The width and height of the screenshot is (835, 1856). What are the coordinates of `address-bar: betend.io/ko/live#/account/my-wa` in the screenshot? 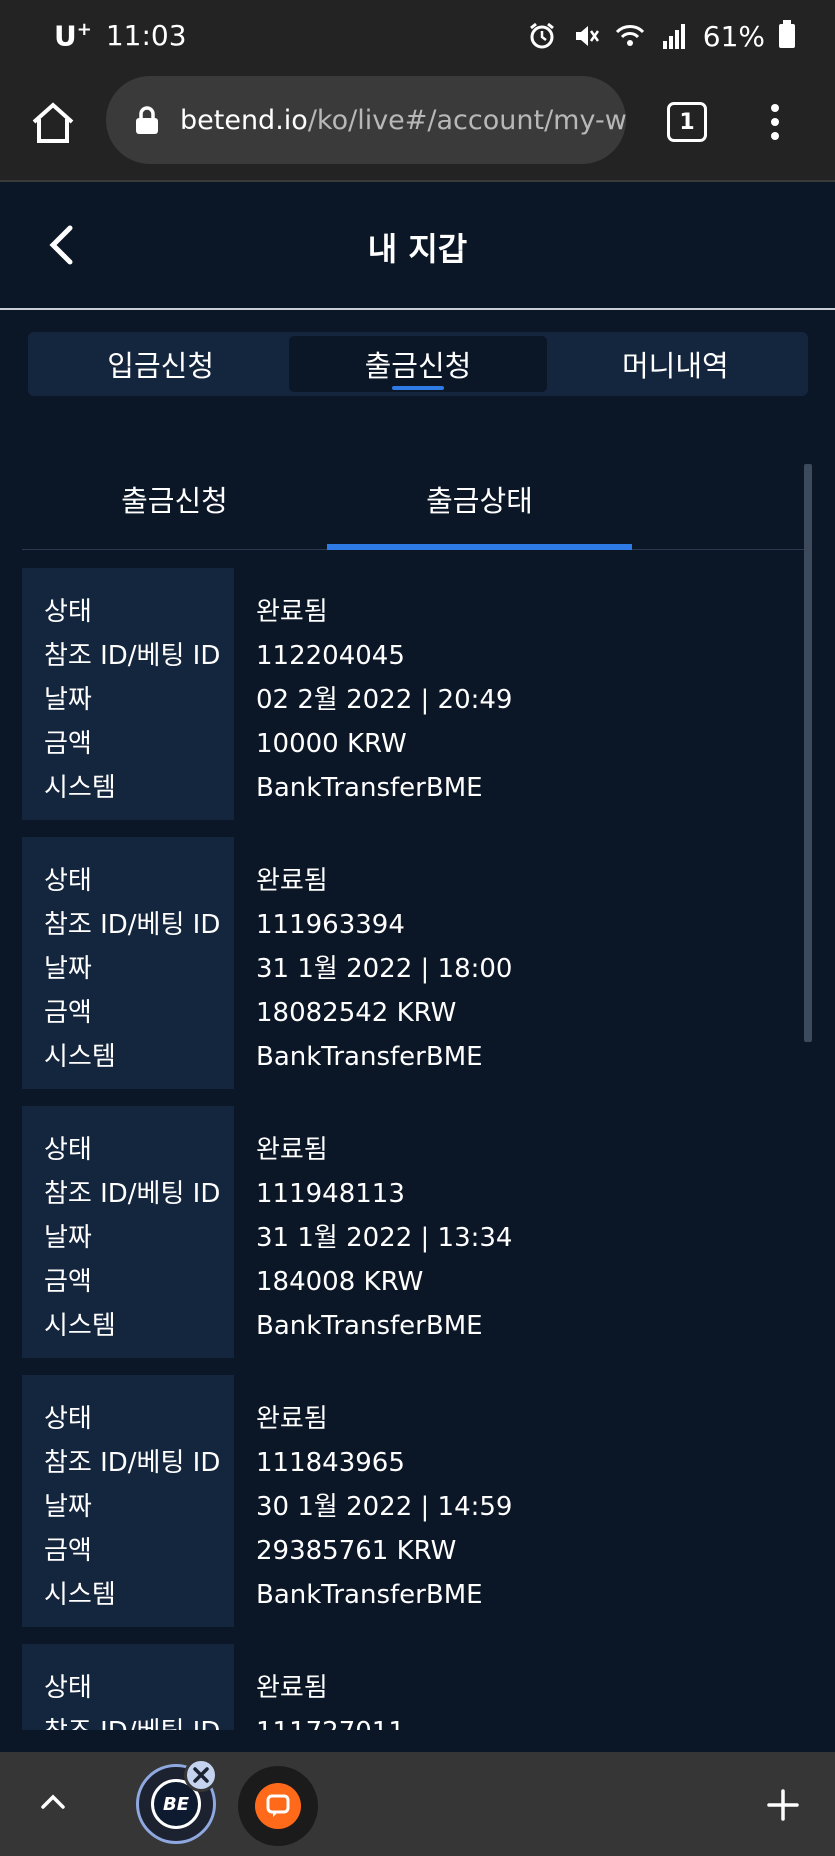 It's located at (366, 120).